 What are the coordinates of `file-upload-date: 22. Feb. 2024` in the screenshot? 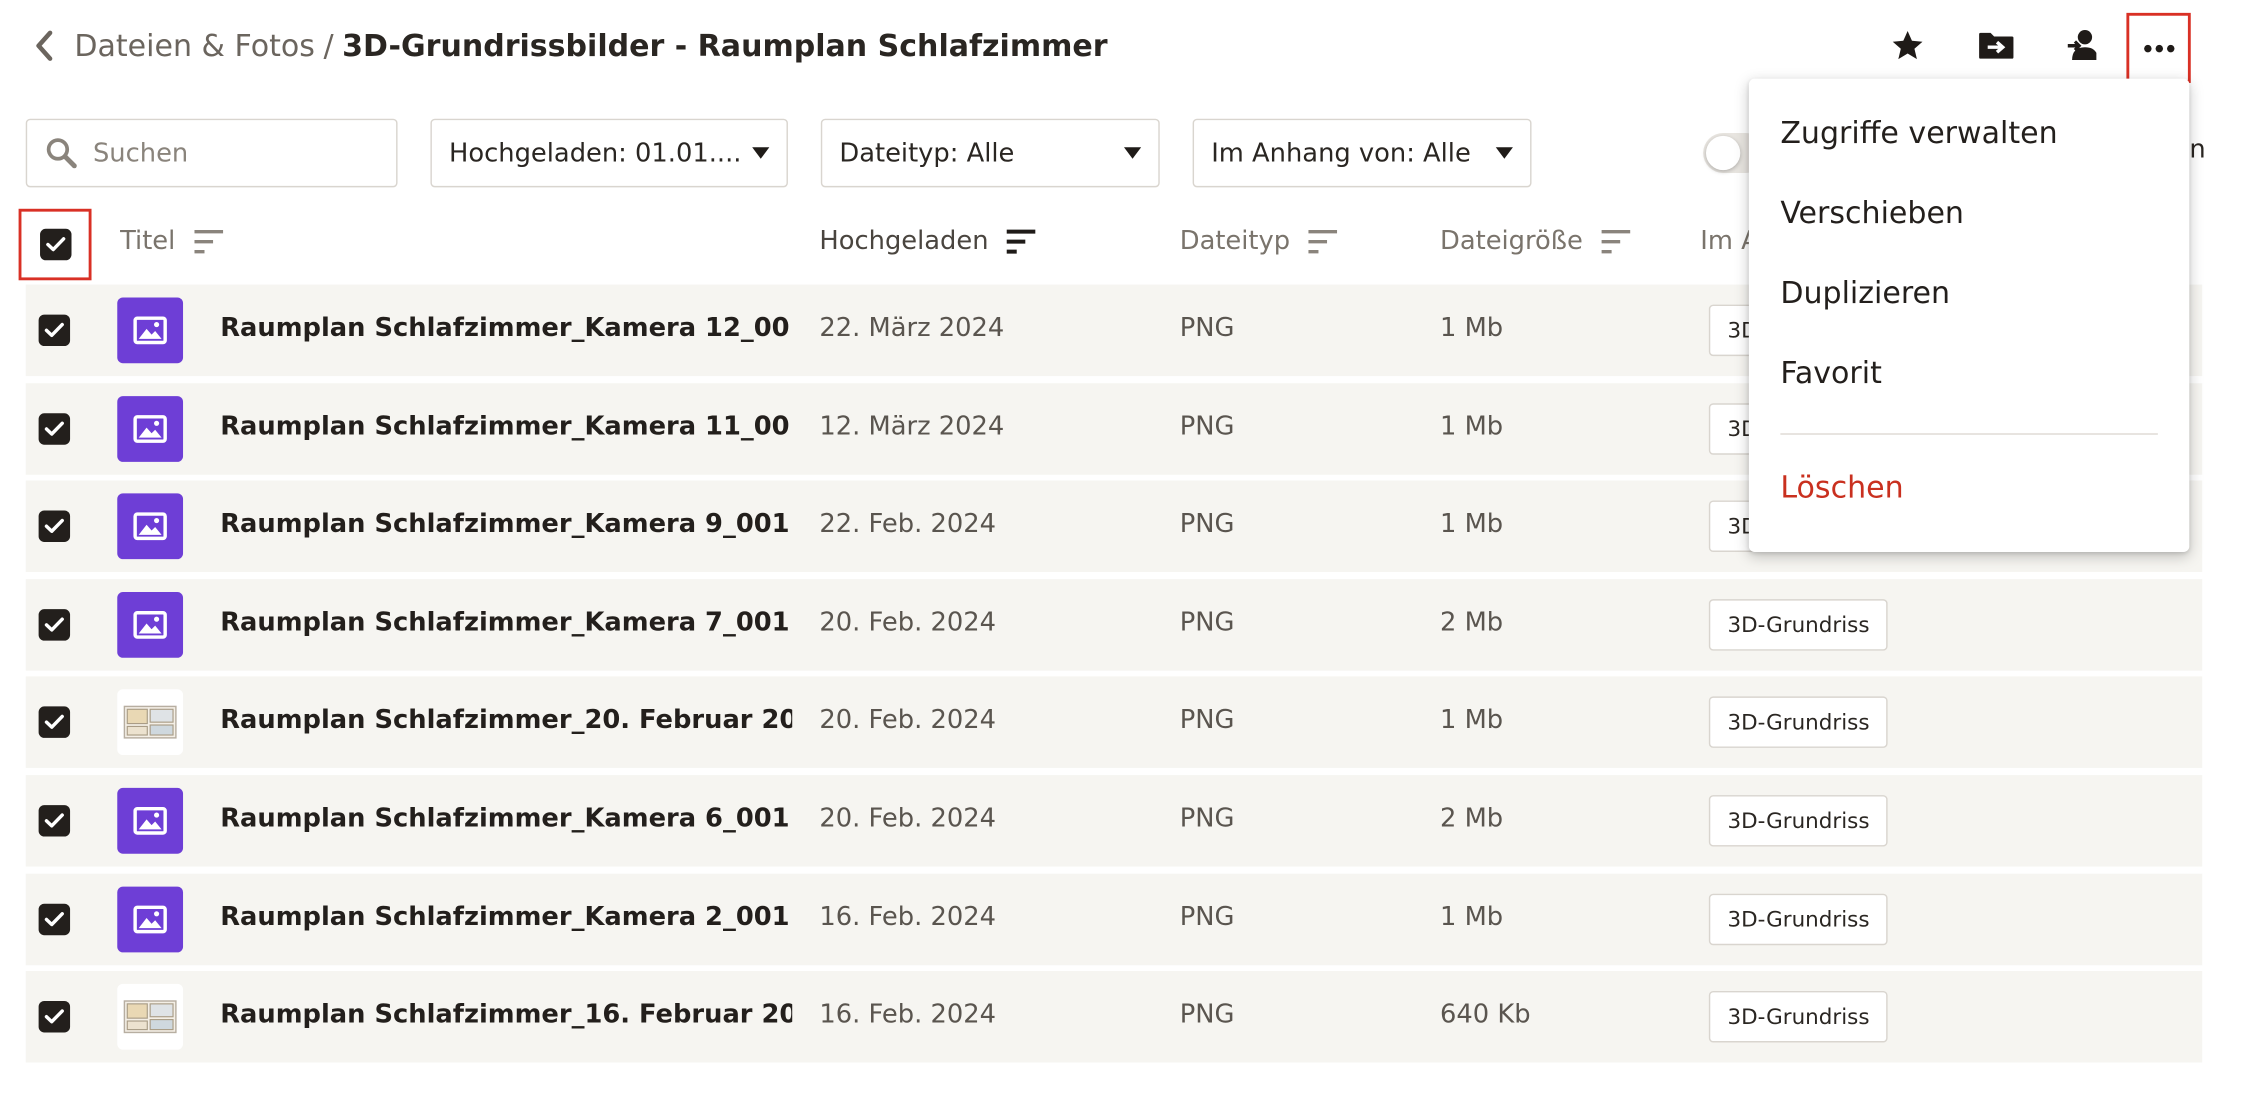 It's located at (907, 524).